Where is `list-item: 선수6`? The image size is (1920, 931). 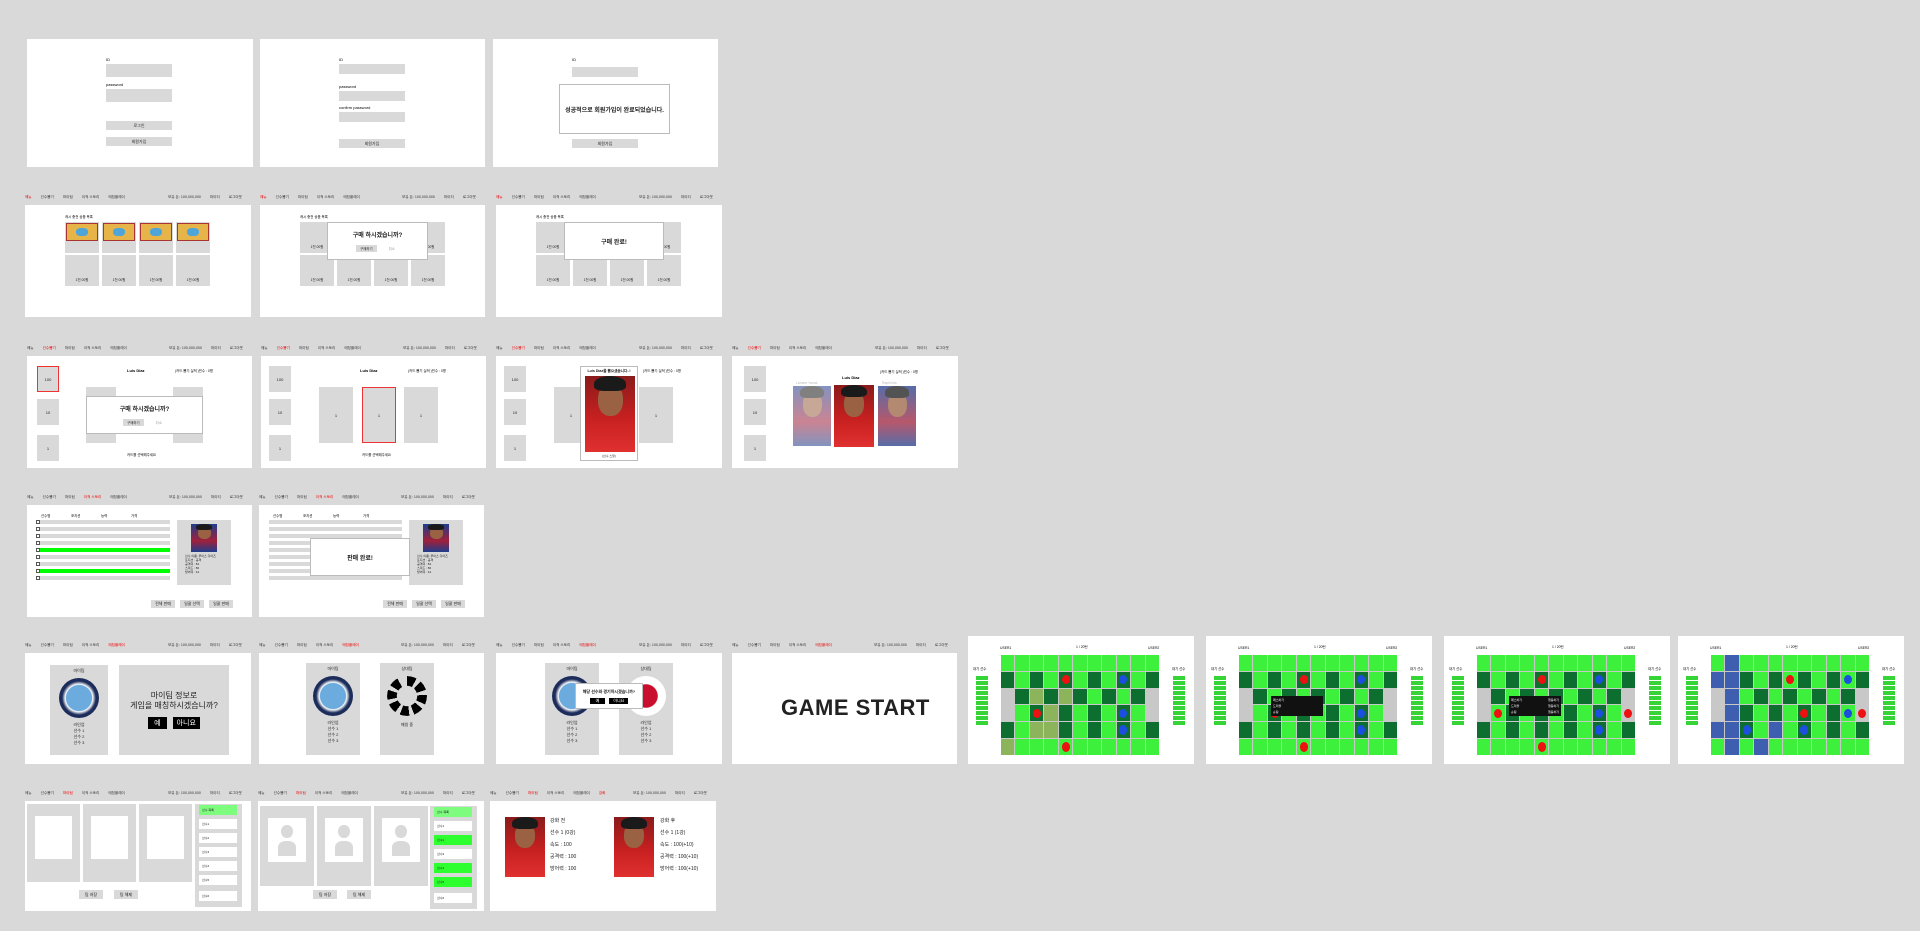 list-item: 선수6 is located at coordinates (453, 898).